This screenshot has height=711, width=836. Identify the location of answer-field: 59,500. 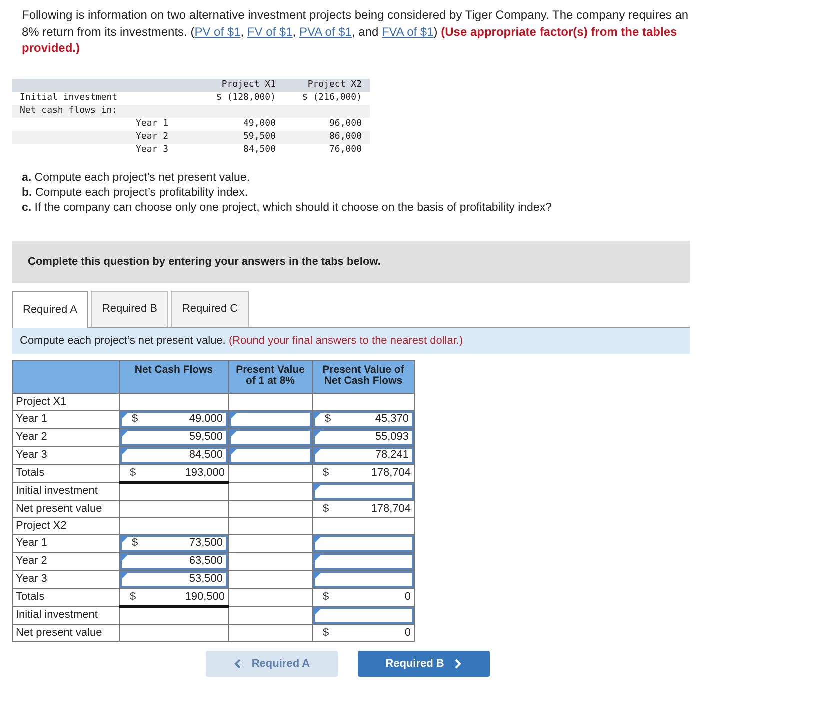
(174, 437).